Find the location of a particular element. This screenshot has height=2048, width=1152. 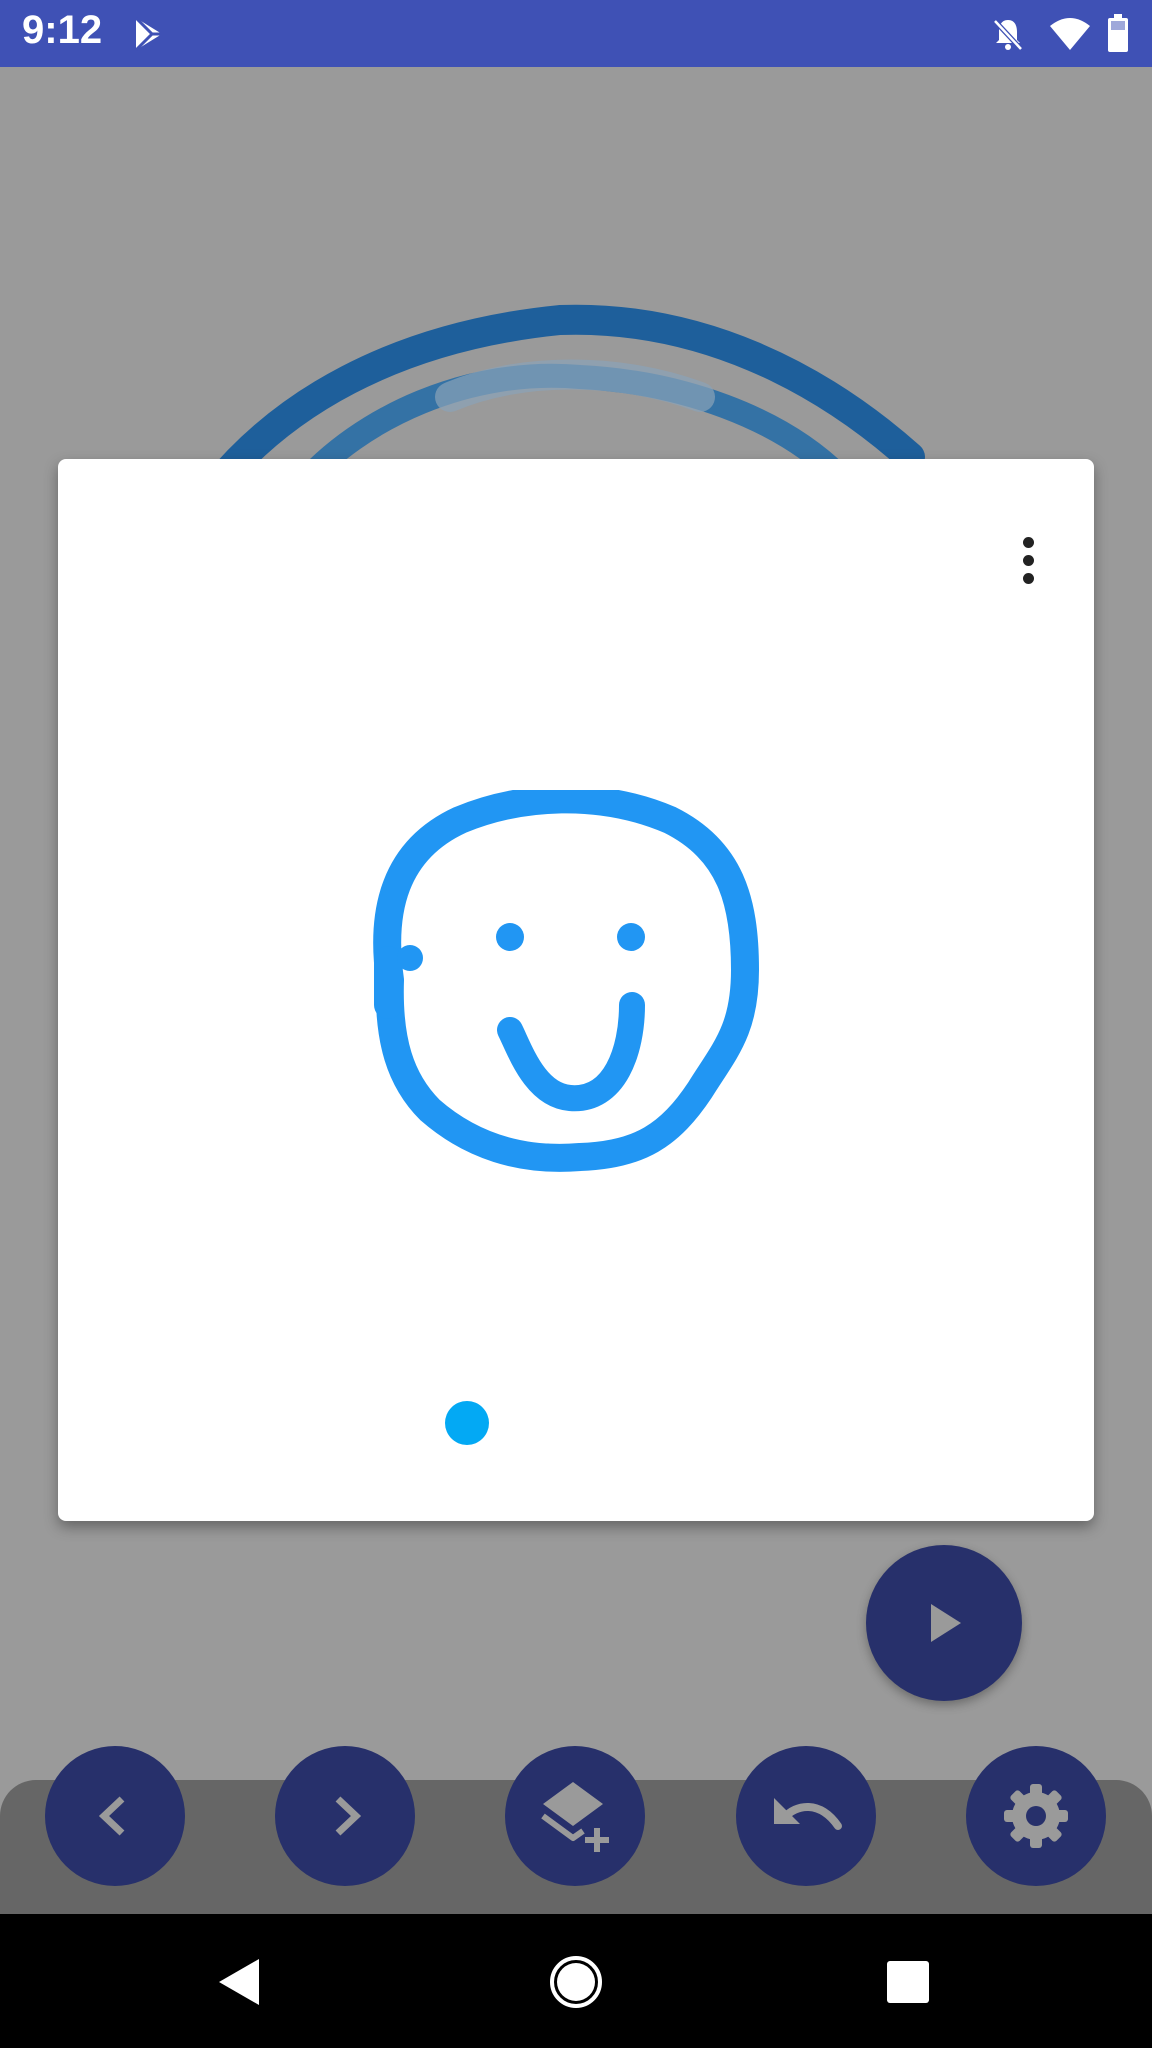

recents-button is located at coordinates (908, 1982).